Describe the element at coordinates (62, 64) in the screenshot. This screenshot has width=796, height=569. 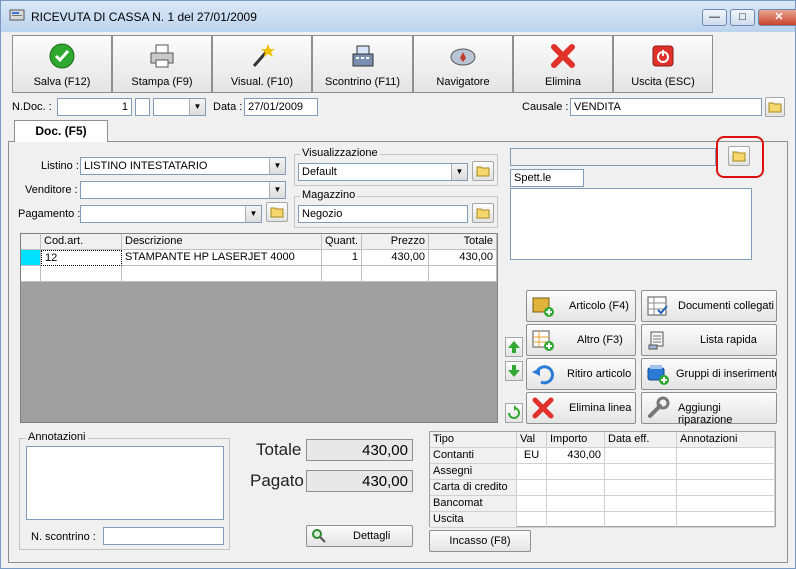
I see `salva-button: Salva (F12)` at that location.